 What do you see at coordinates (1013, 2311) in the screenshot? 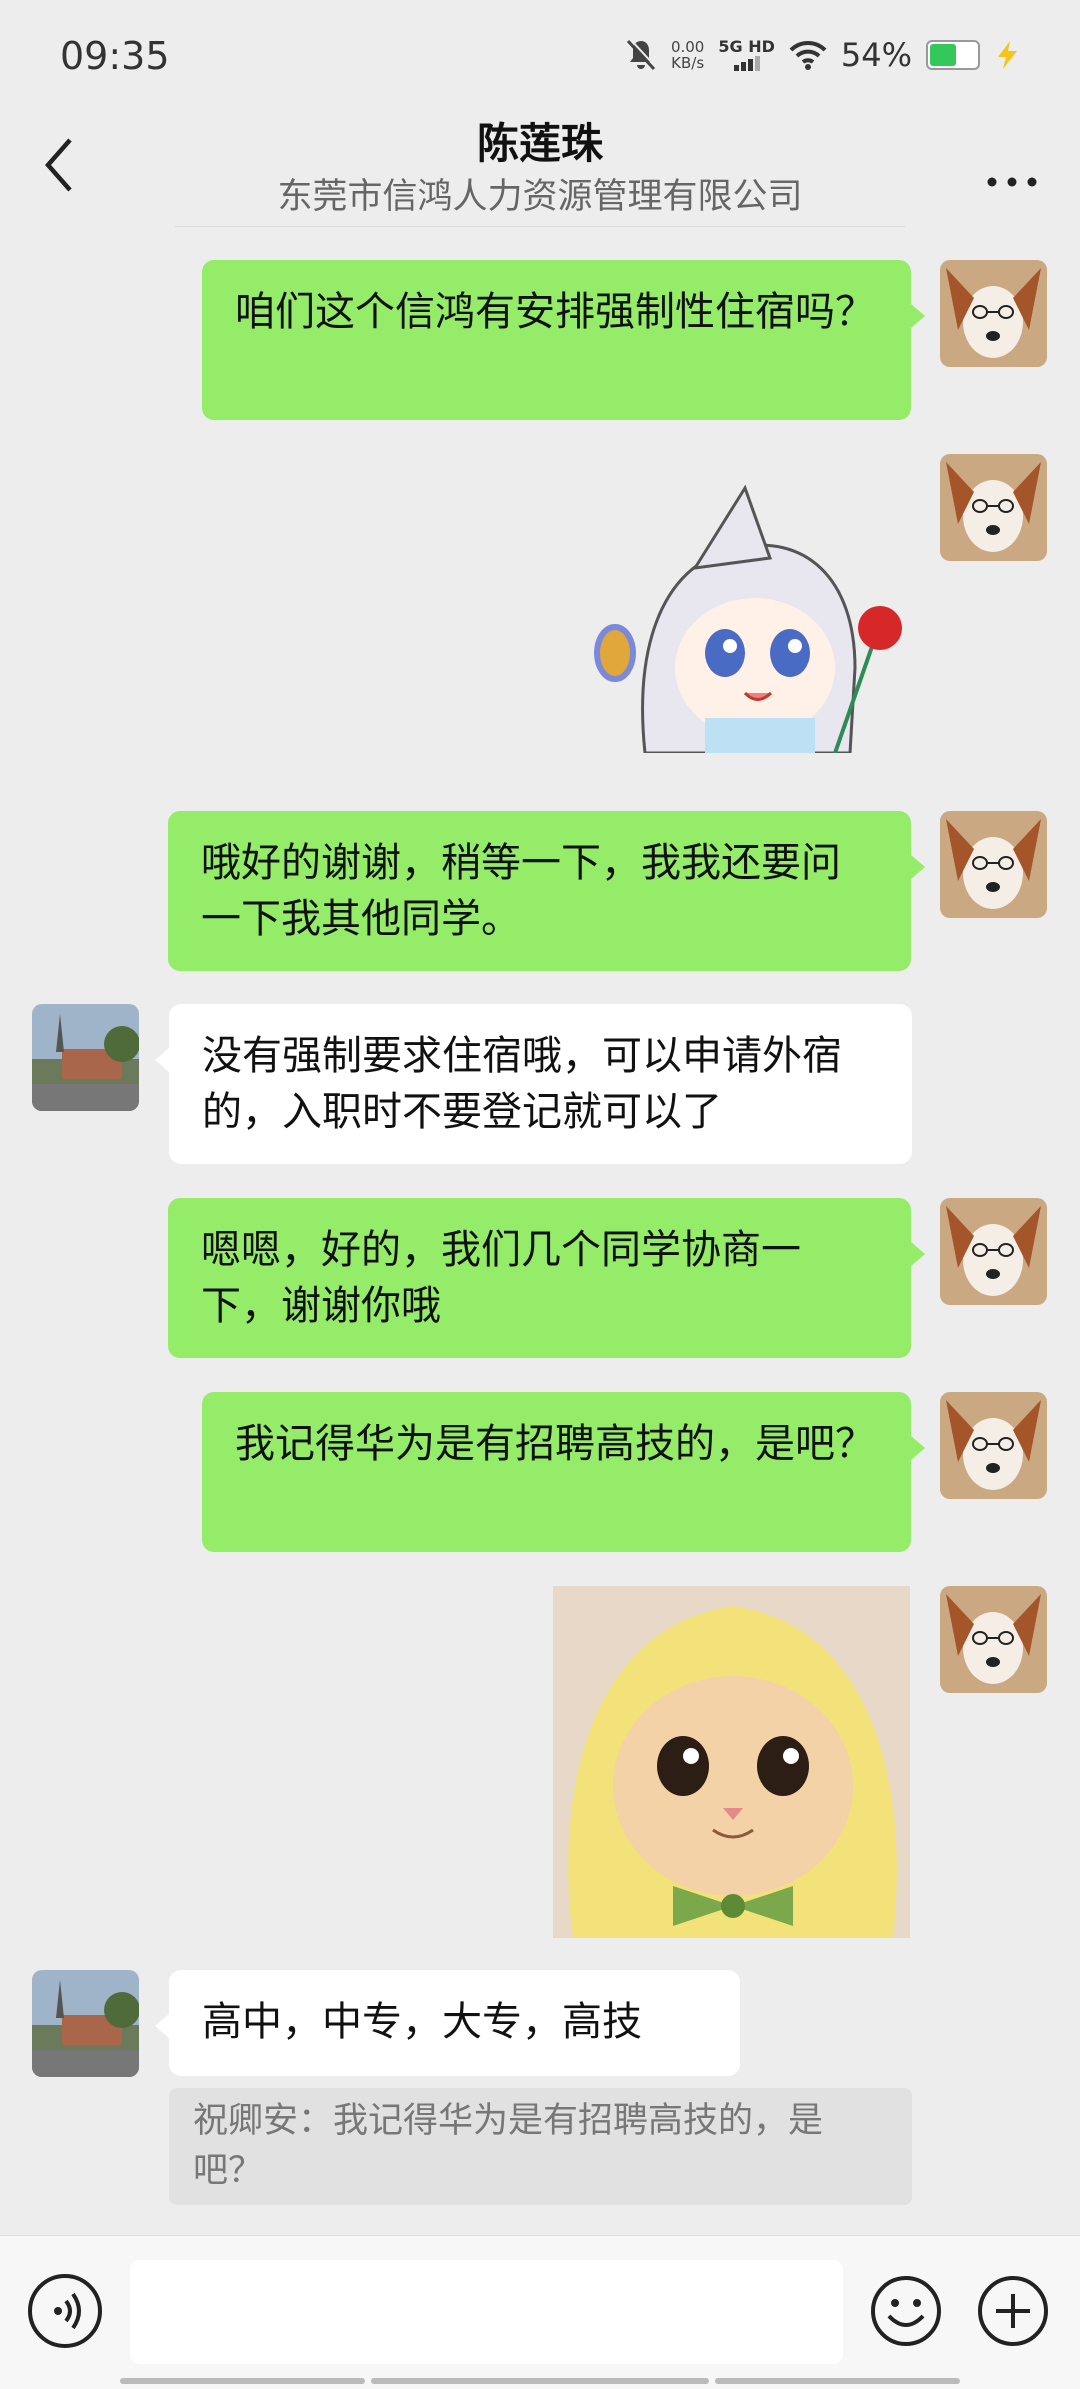
I see `plus-icon` at bounding box center [1013, 2311].